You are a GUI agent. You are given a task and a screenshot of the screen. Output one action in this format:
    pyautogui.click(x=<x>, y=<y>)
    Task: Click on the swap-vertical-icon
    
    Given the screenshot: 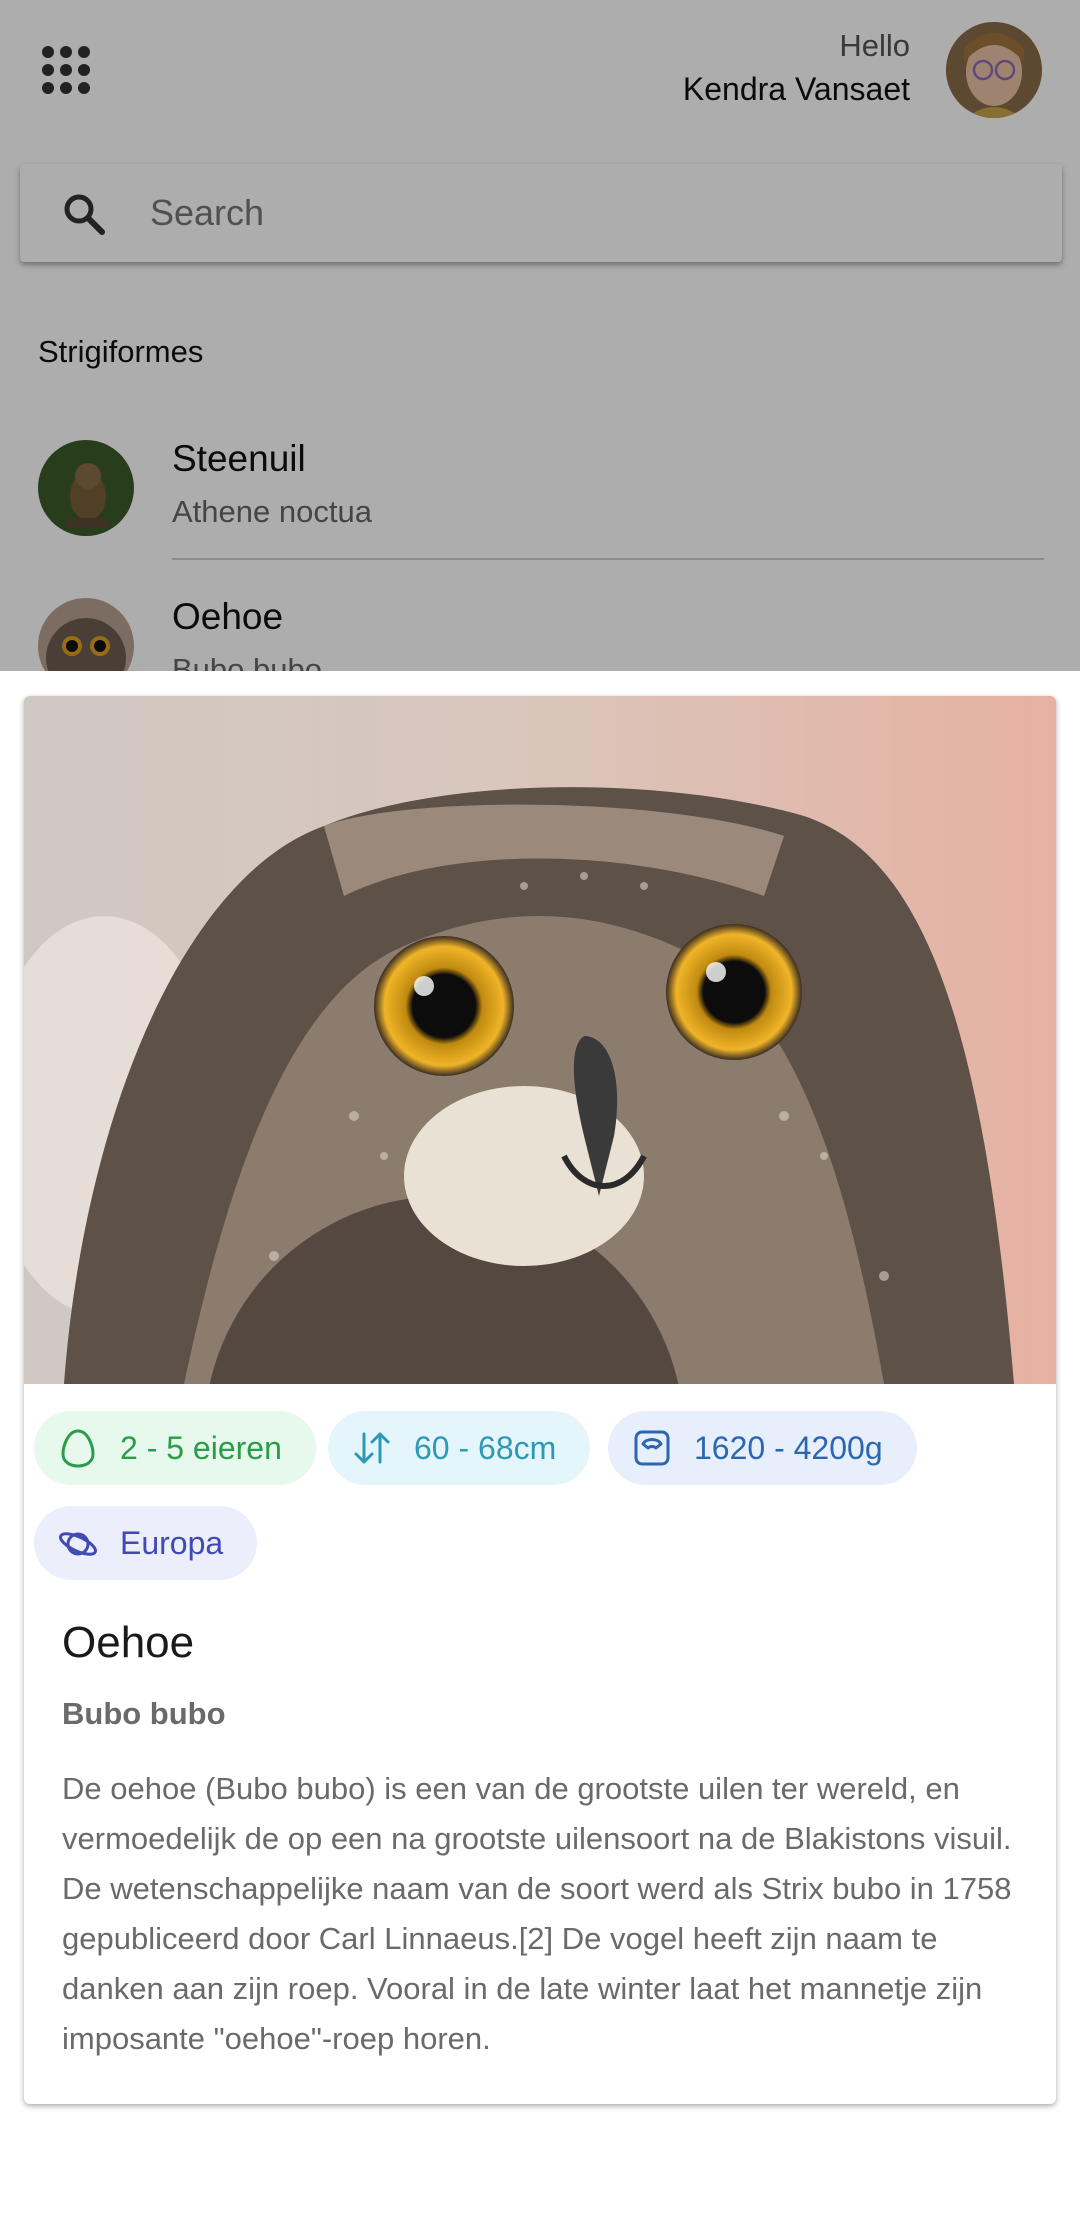 What is the action you would take?
    pyautogui.click(x=372, y=1448)
    